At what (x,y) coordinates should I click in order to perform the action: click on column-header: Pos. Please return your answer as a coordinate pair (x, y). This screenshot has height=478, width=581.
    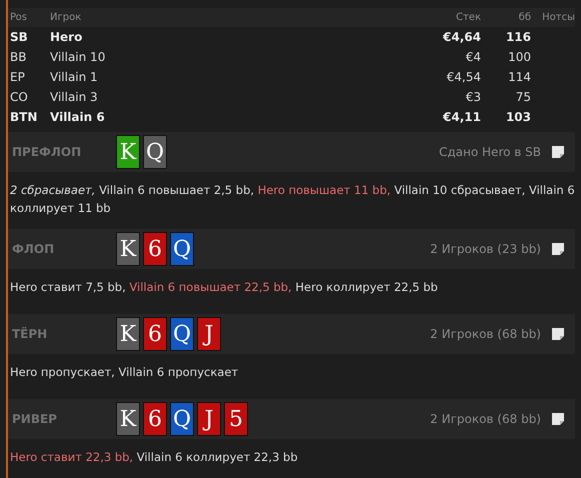
    Looking at the image, I should click on (19, 17).